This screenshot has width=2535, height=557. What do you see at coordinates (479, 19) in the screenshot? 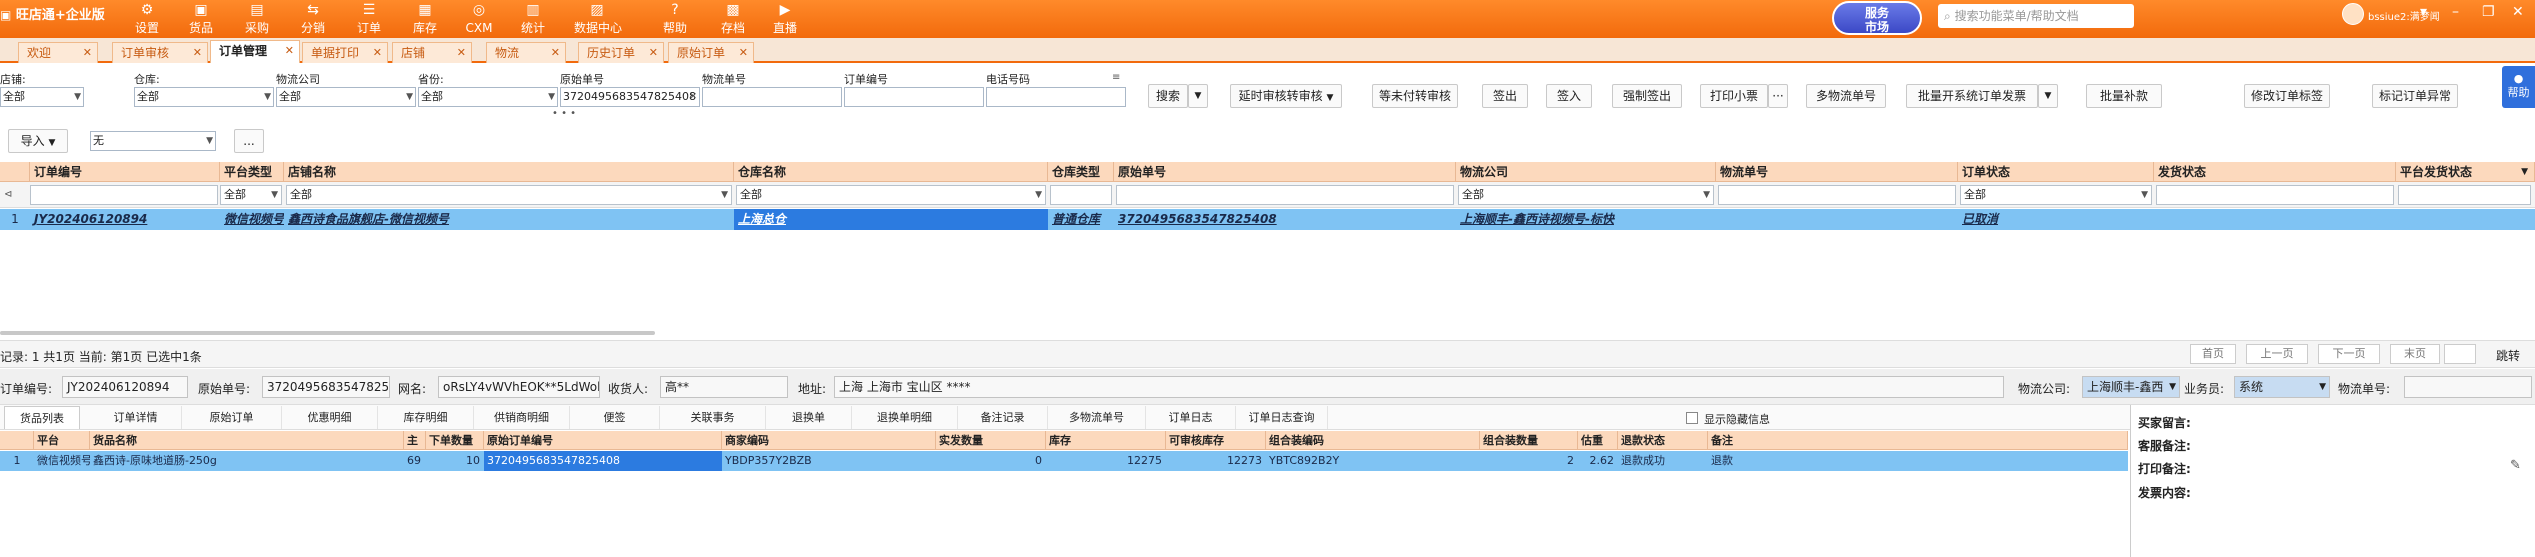
I see `topnav-6: ◎ CXM` at bounding box center [479, 19].